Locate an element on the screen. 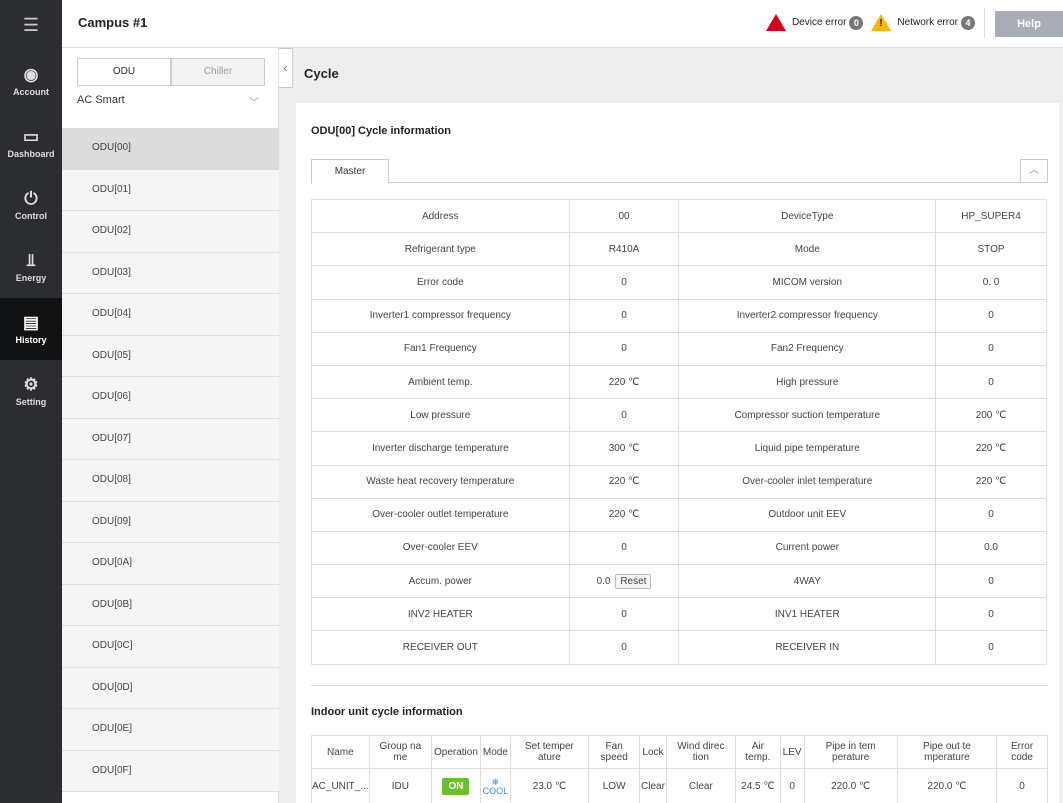 The height and width of the screenshot is (803, 1063). cell-key: DeviceType is located at coordinates (807, 216).